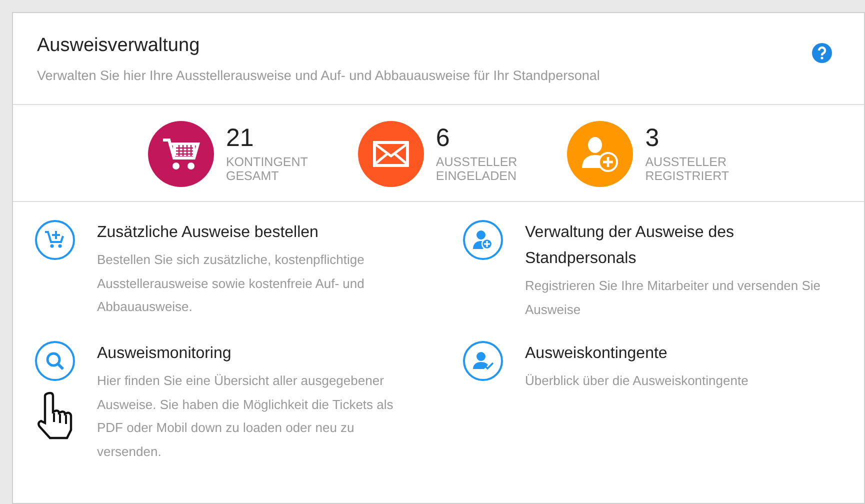 This screenshot has width=865, height=504. Describe the element at coordinates (252, 354) in the screenshot. I see `action-title: Ausweismonitoring` at that location.